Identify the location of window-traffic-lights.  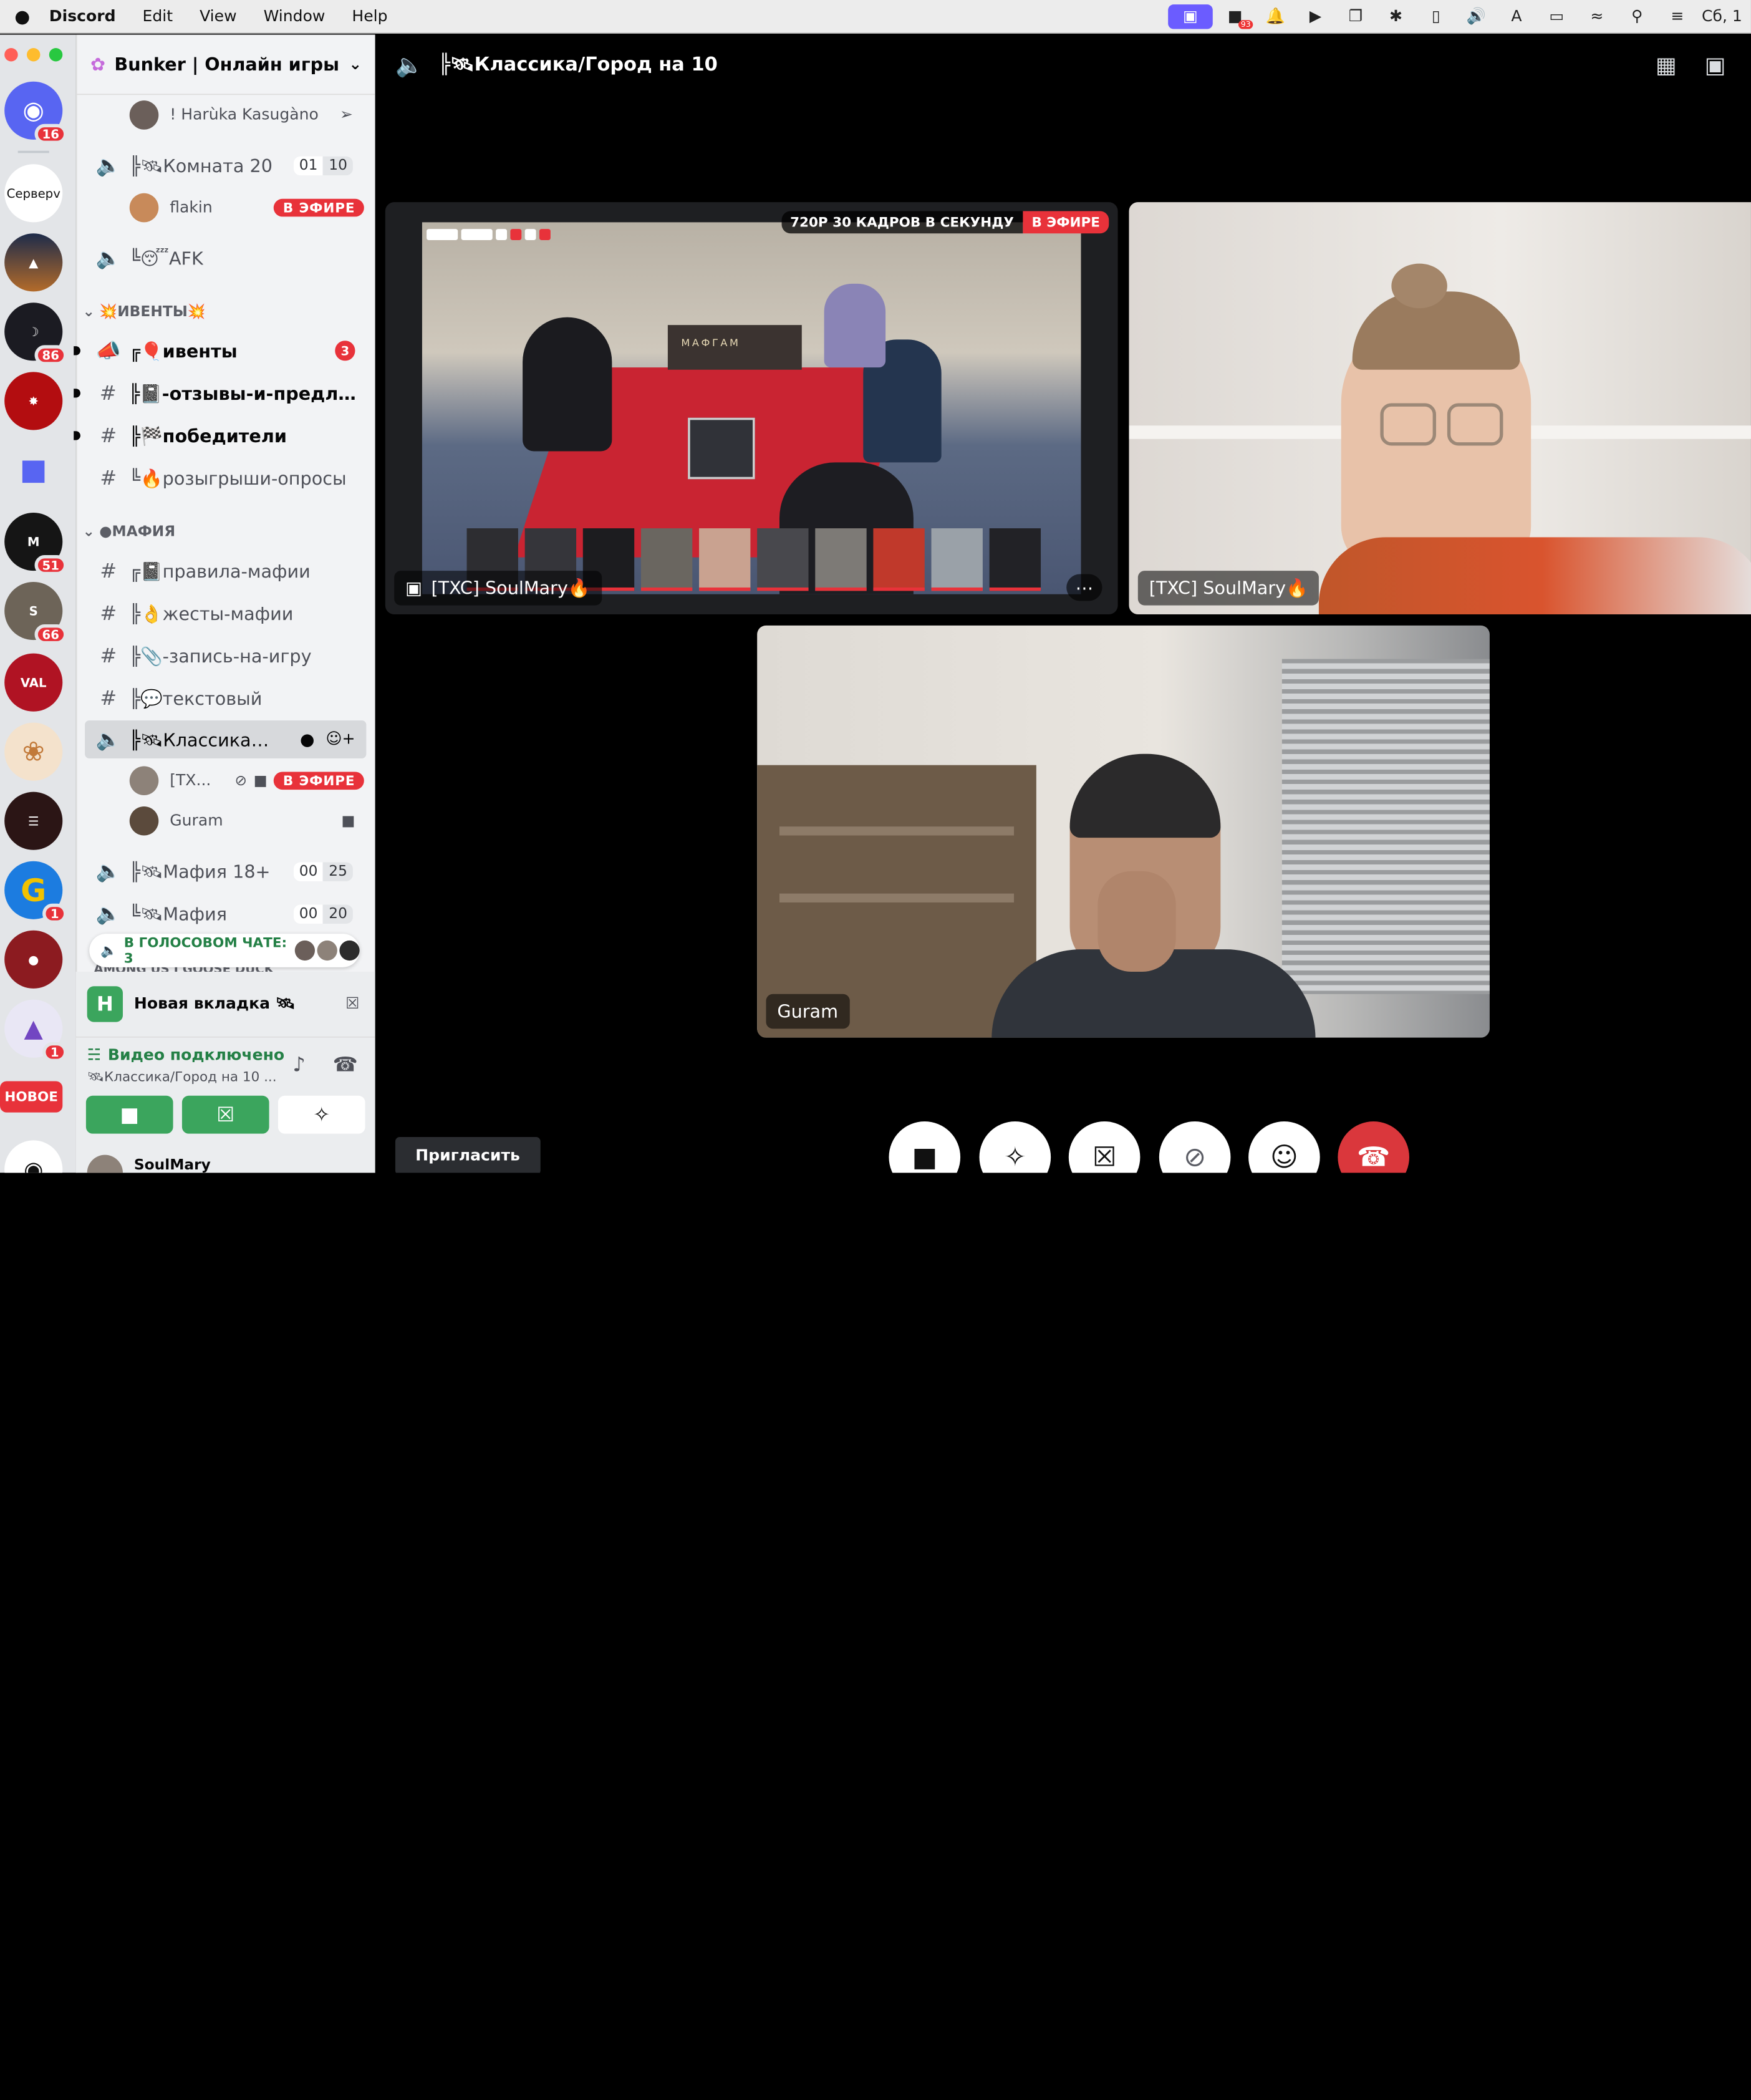
(33, 55).